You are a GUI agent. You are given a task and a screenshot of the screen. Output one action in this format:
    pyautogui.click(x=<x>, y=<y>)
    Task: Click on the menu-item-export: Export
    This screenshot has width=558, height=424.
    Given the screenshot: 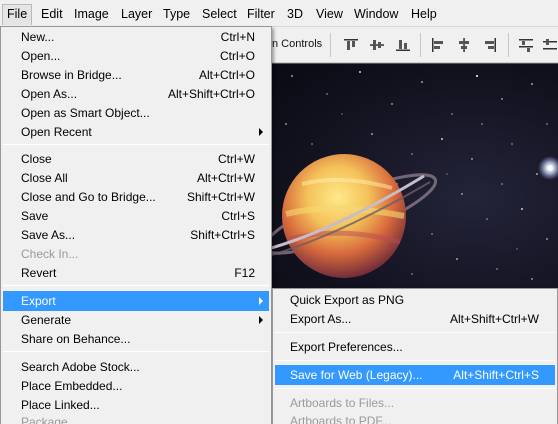 What is the action you would take?
    pyautogui.click(x=136, y=301)
    